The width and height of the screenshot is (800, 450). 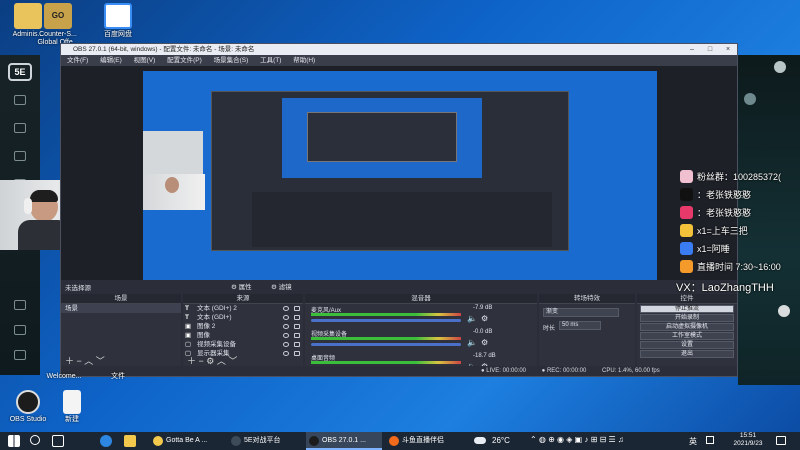 I want to click on duration-input: 50 ms, so click(x=580, y=325).